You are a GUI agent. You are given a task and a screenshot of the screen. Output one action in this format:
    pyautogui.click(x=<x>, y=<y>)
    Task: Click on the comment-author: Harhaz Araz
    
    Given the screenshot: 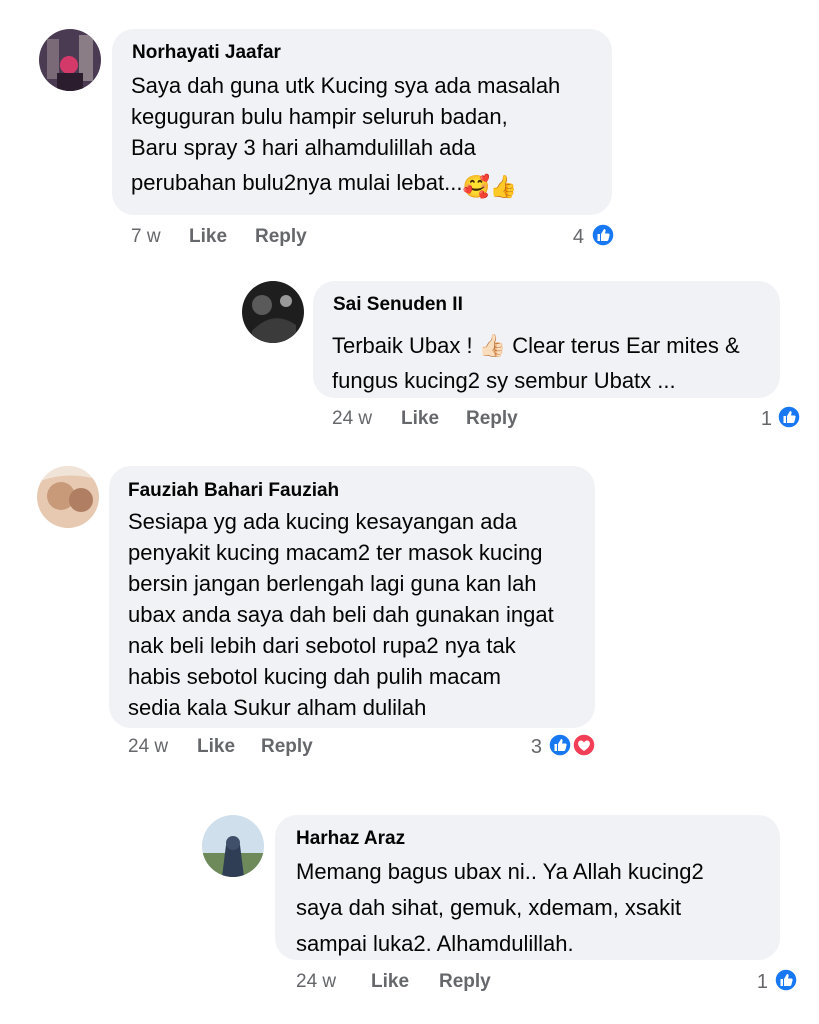 What is the action you would take?
    pyautogui.click(x=350, y=839)
    